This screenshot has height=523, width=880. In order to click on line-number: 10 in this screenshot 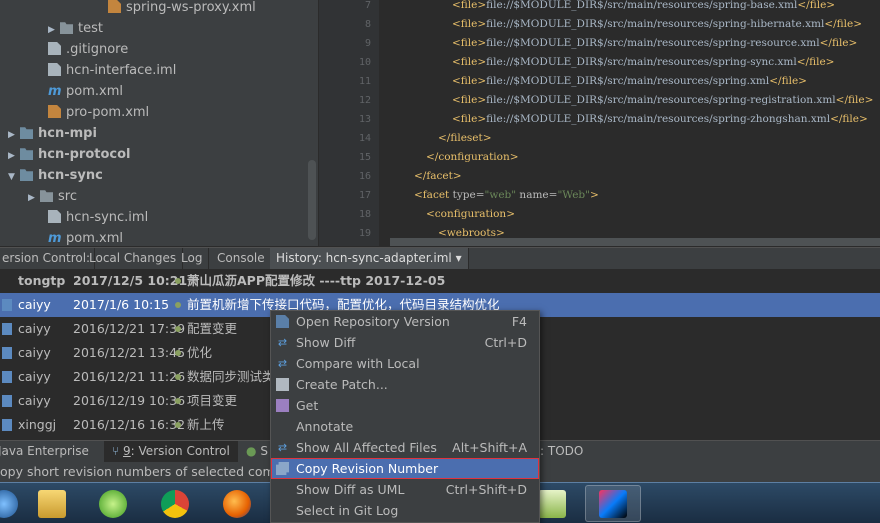, I will do `click(364, 62)`.